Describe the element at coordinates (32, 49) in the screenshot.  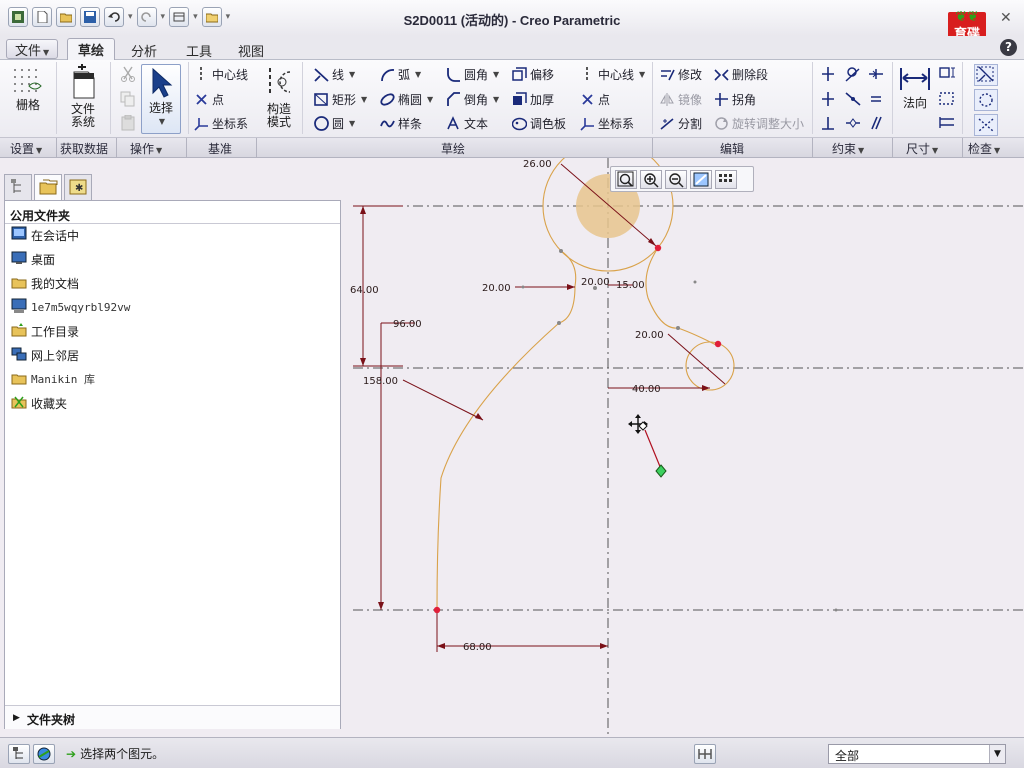
I see `file-menu: 文件 ▼` at that location.